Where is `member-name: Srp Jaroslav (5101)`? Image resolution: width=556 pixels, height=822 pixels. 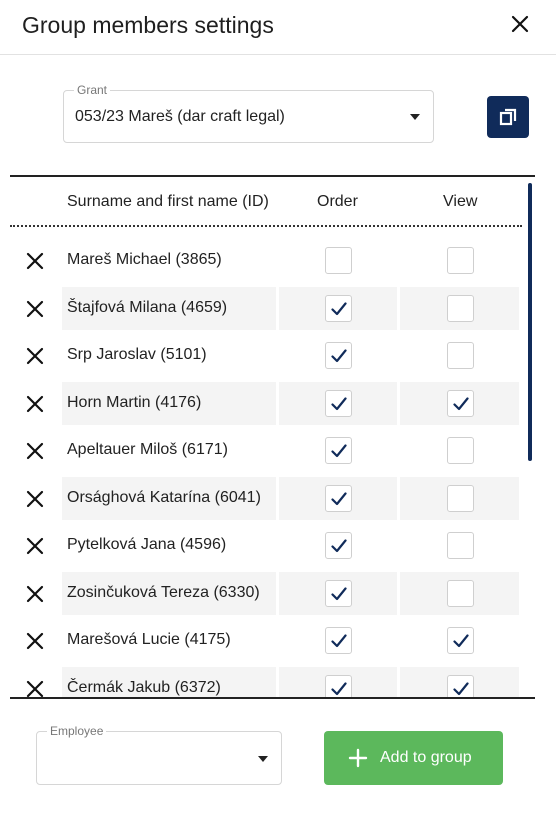 member-name: Srp Jaroslav (5101) is located at coordinates (137, 354).